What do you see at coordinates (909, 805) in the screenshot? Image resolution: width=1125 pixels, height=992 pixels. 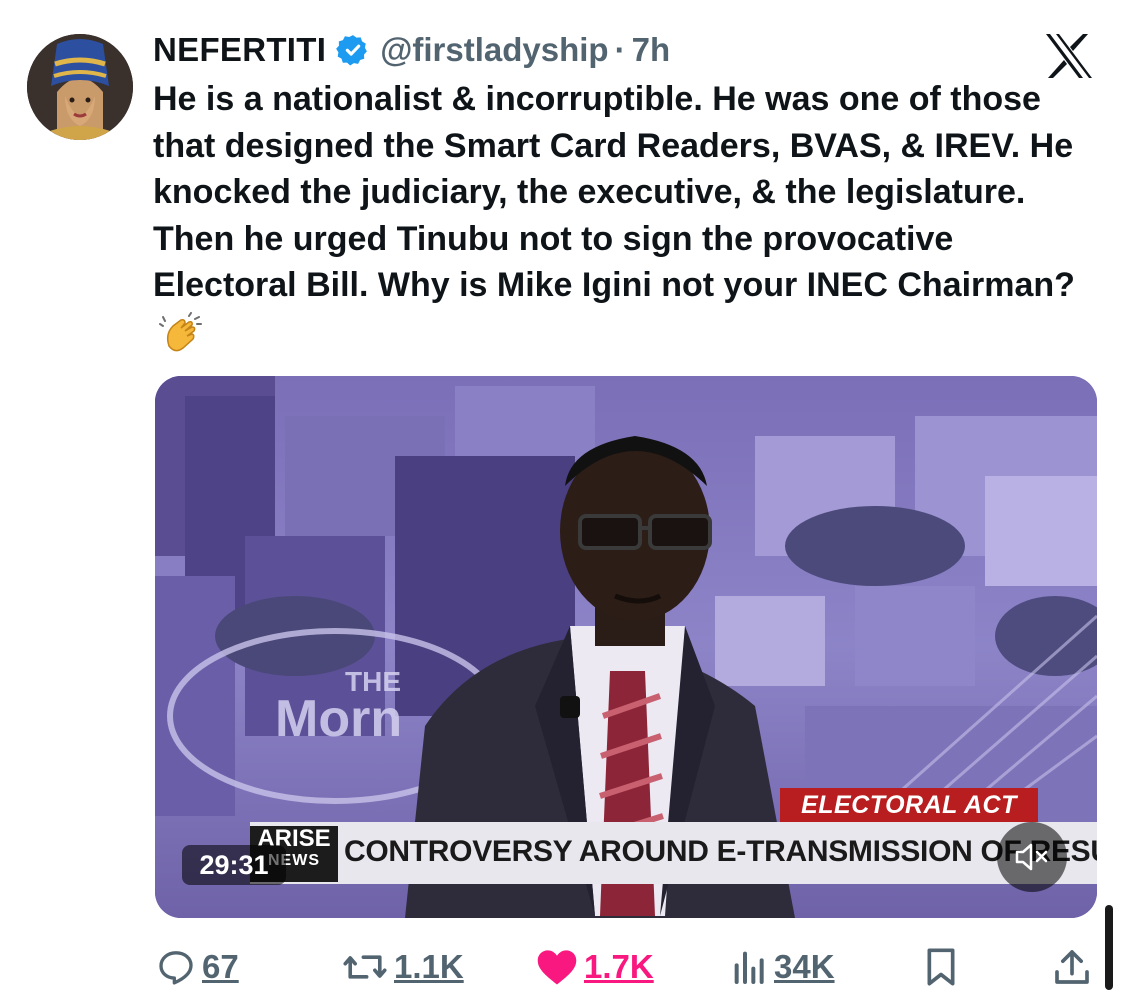 I see `lower-third-tag: ELECTORAL ACT` at bounding box center [909, 805].